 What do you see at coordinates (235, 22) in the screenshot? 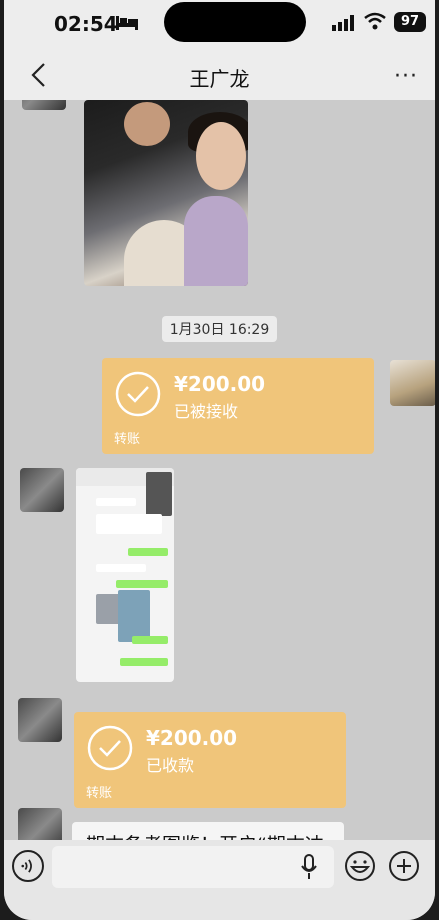
I see `dynamic-island` at bounding box center [235, 22].